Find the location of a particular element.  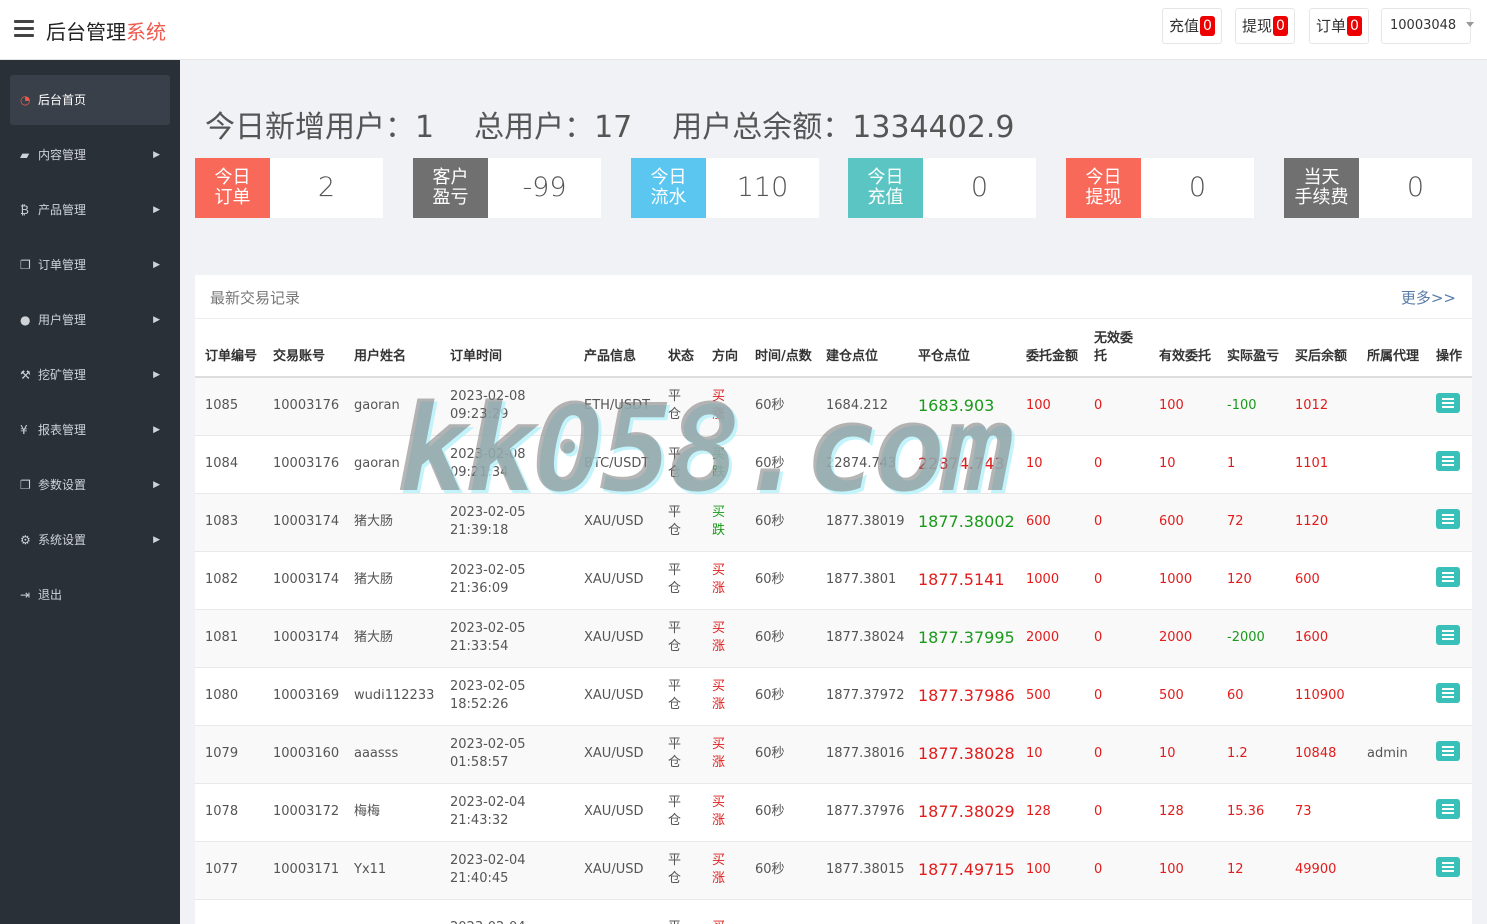

column-header: 操作 is located at coordinates (1449, 348).